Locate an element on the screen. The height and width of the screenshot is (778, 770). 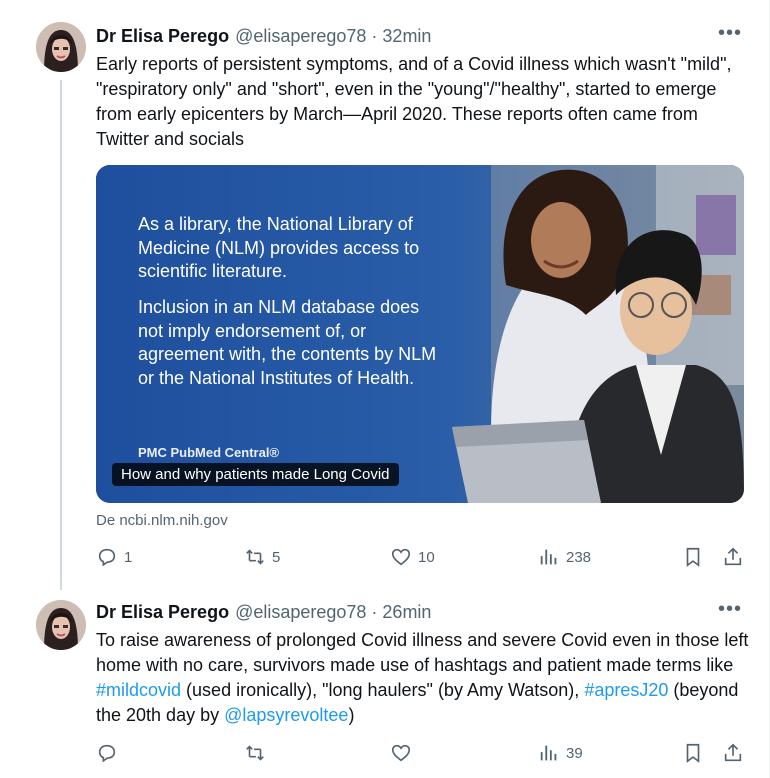
text-part: ) is located at coordinates (351, 715).